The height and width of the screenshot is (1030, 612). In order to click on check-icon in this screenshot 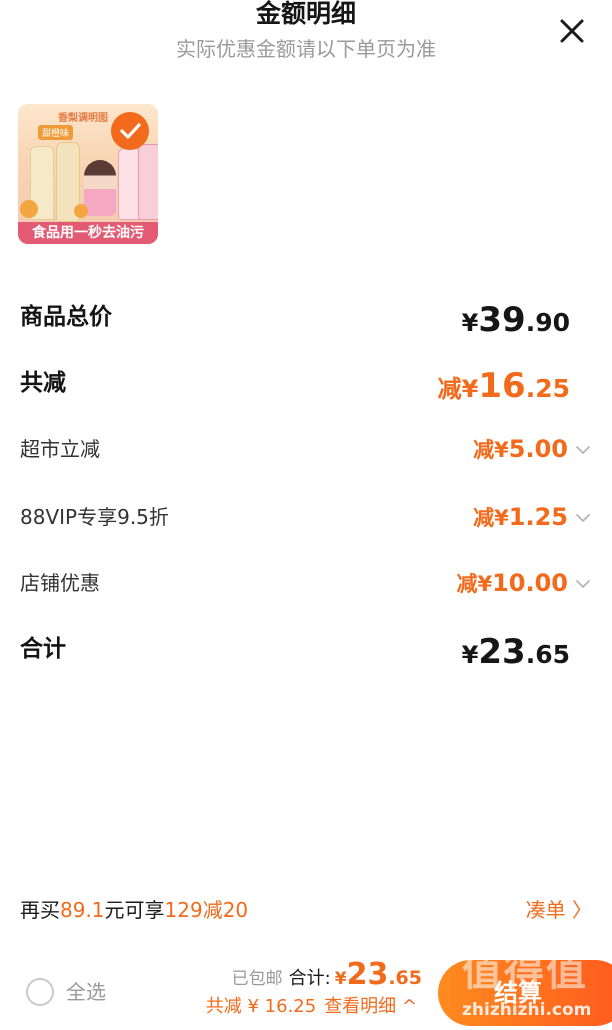, I will do `click(130, 131)`.